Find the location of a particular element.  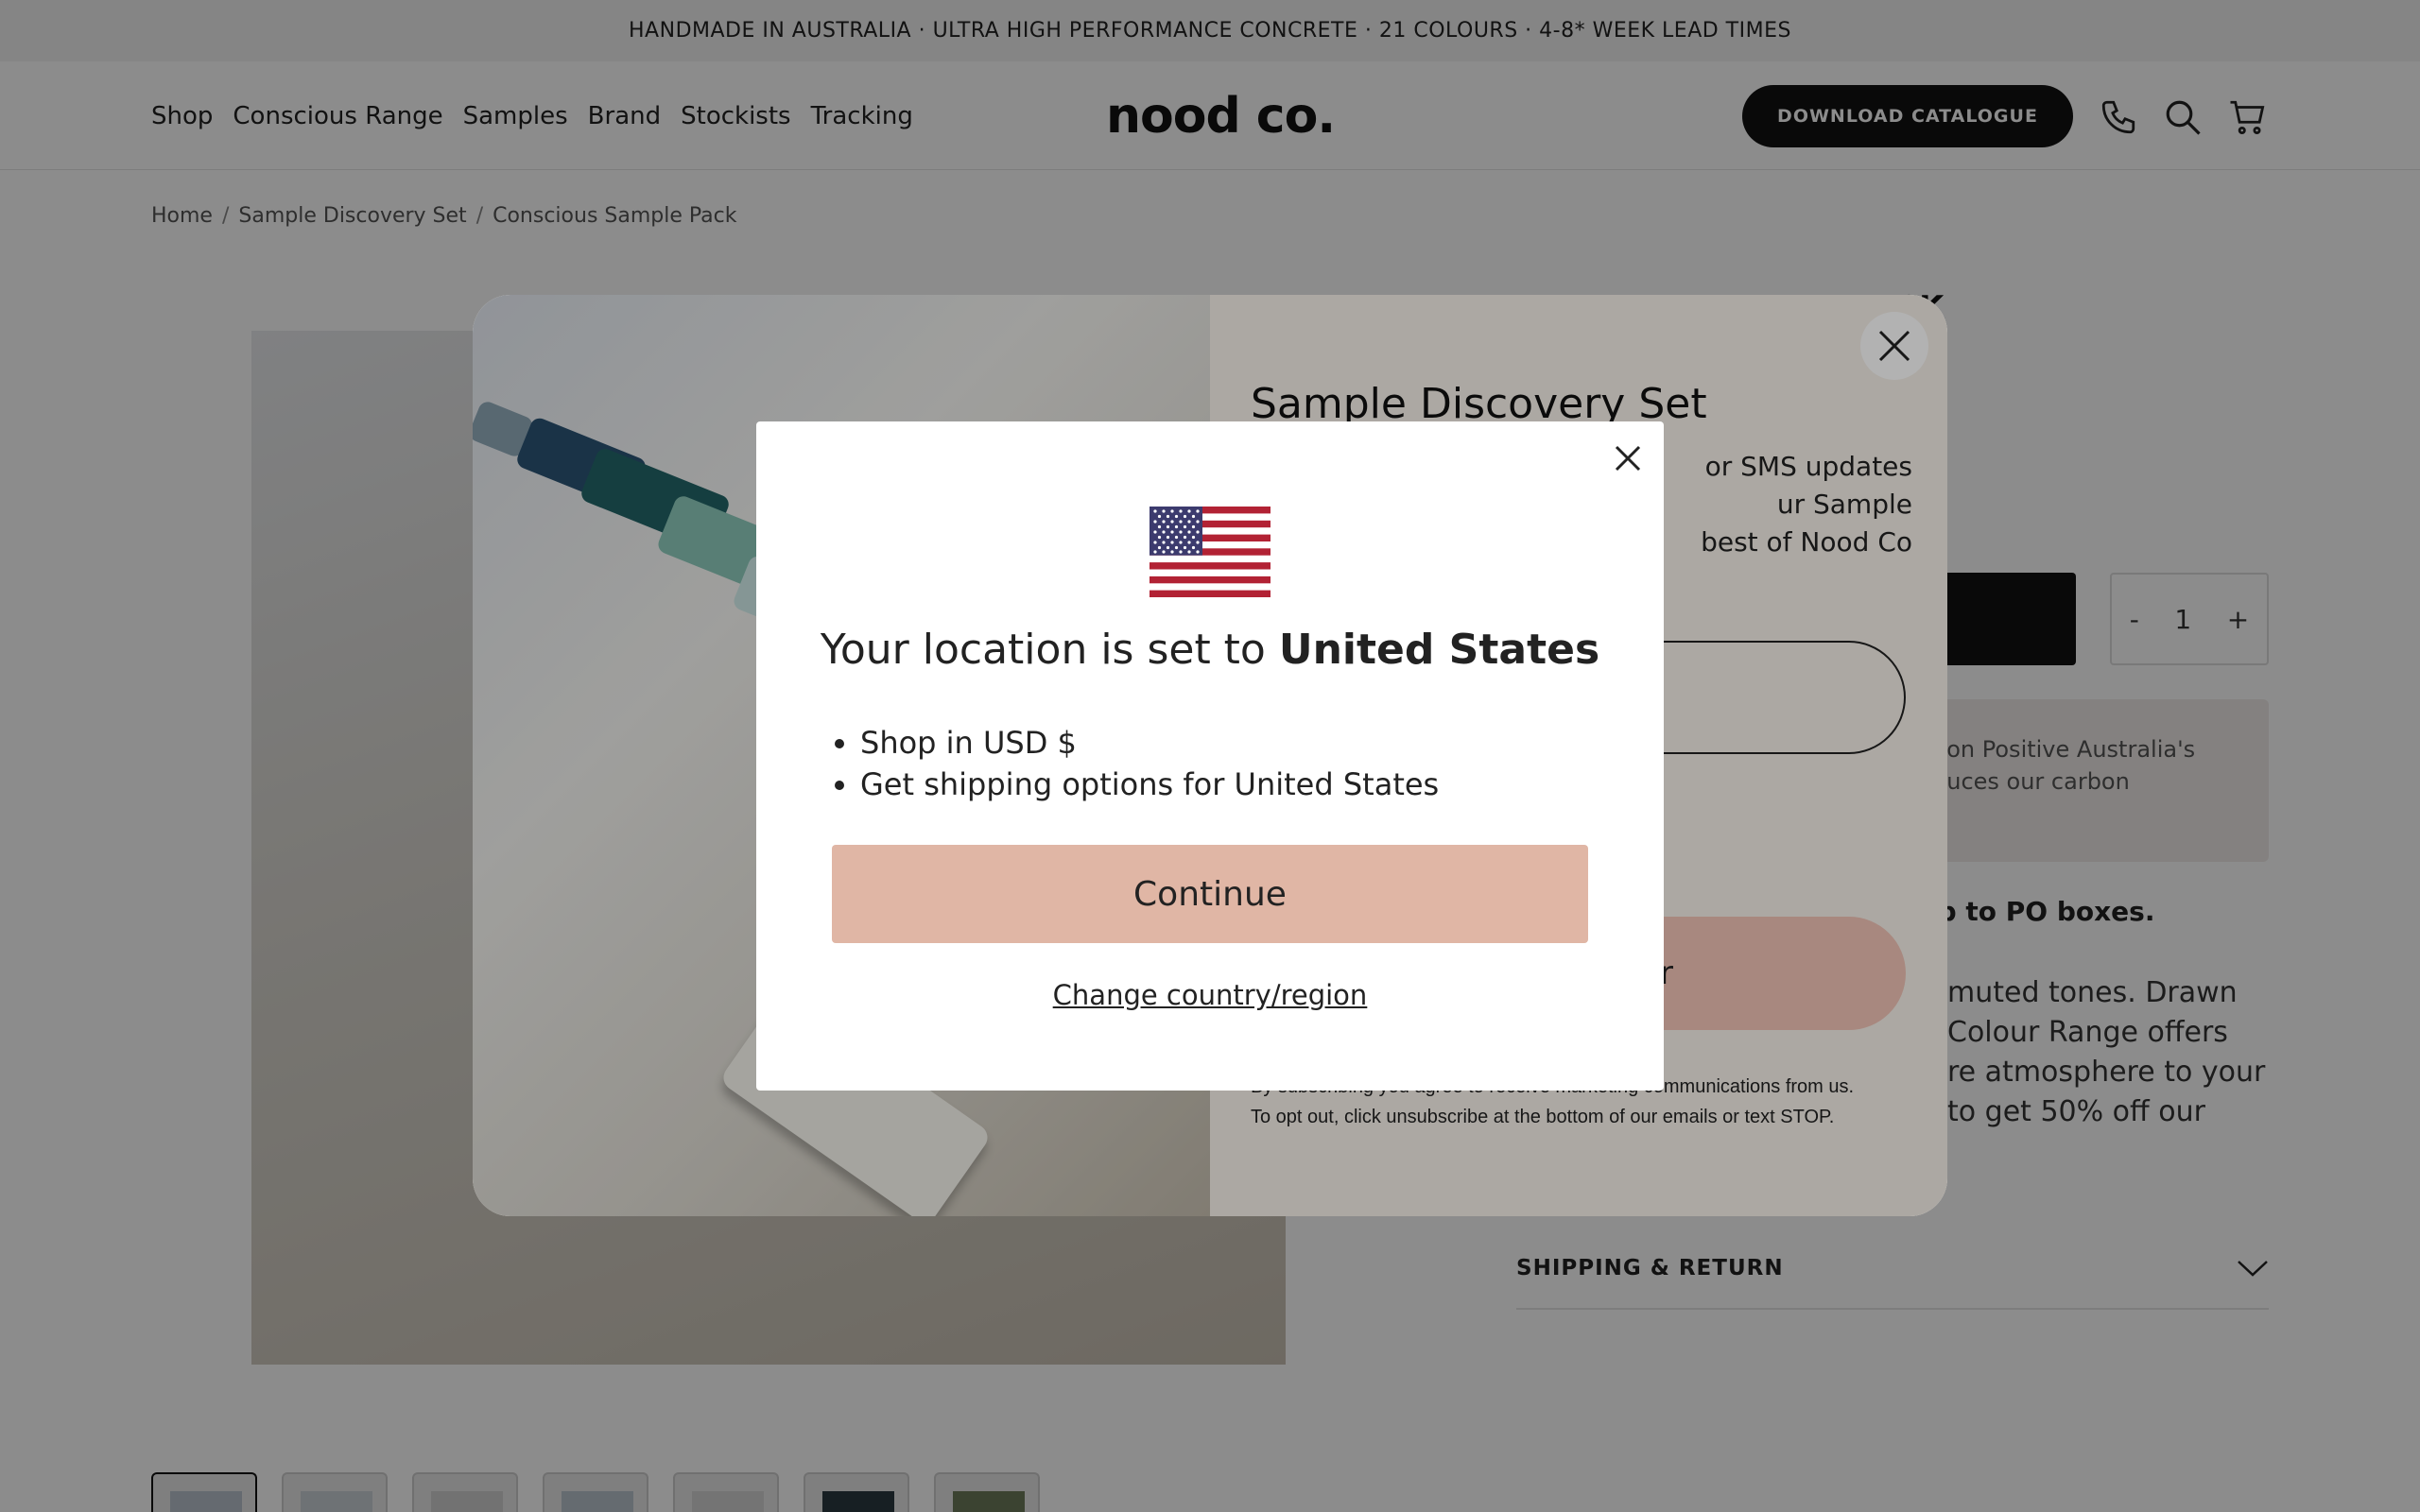

continue-button: Continue is located at coordinates (1210, 894).